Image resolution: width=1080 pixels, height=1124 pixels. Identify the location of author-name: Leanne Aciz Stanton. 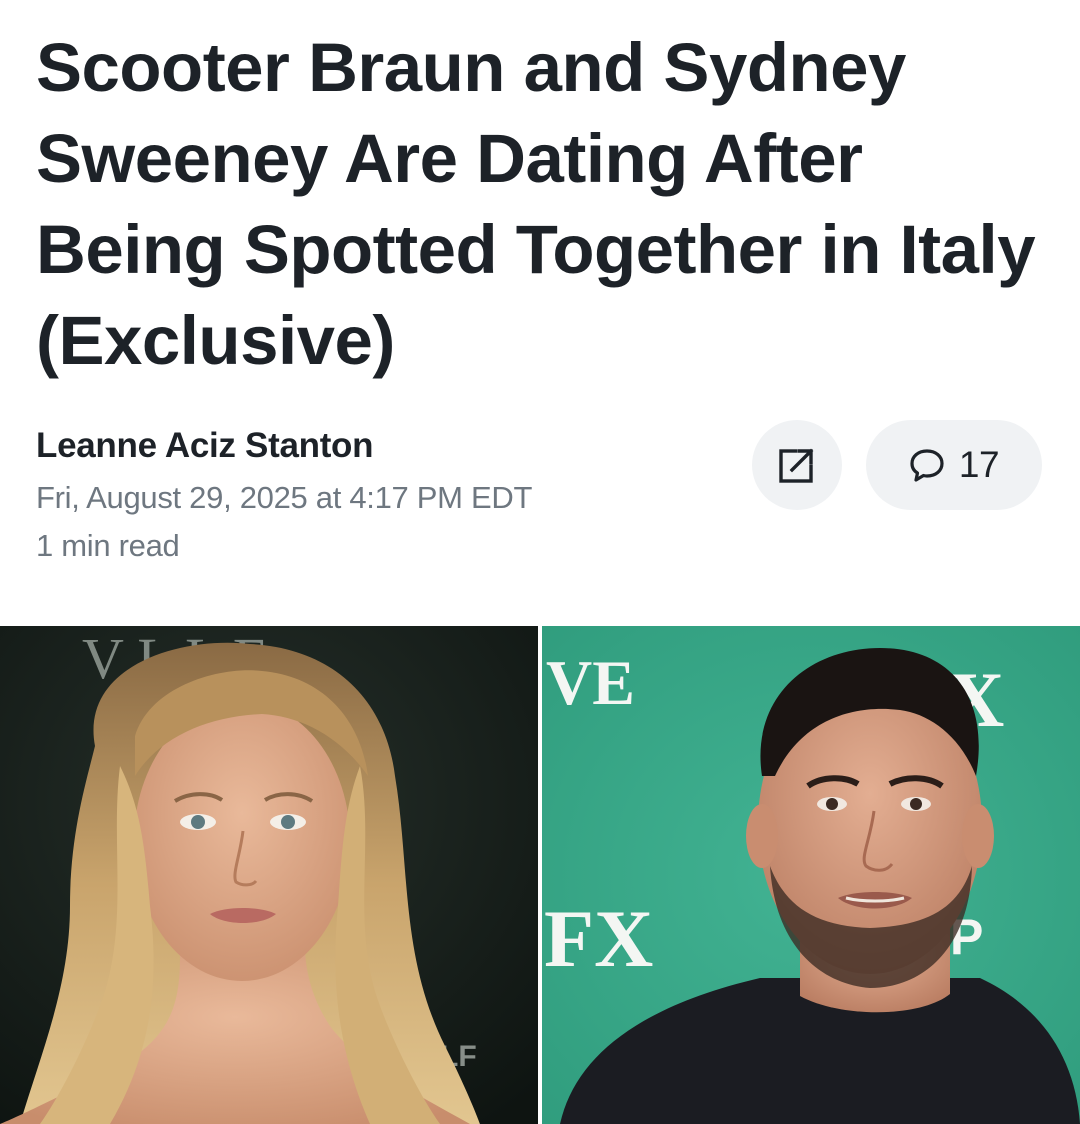
(205, 446).